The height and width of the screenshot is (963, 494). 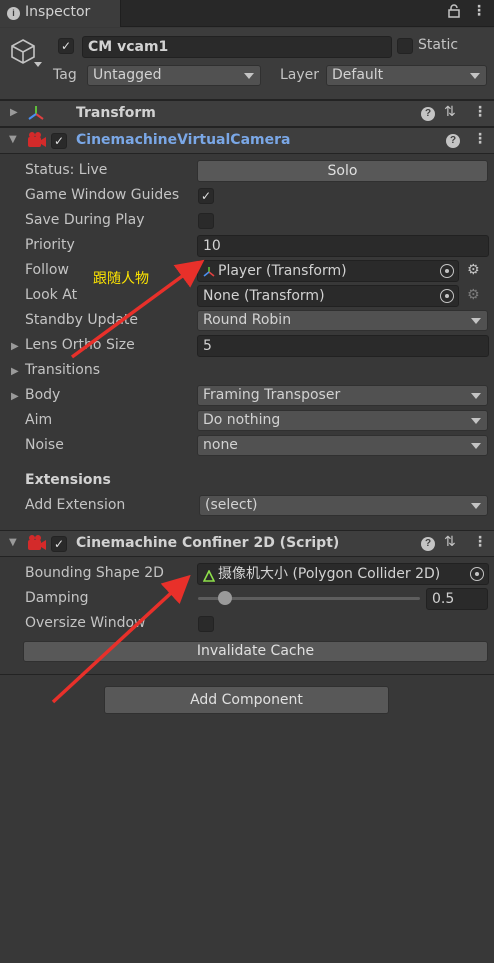 I want to click on annotation-arrow-bounding, so click(x=121, y=639).